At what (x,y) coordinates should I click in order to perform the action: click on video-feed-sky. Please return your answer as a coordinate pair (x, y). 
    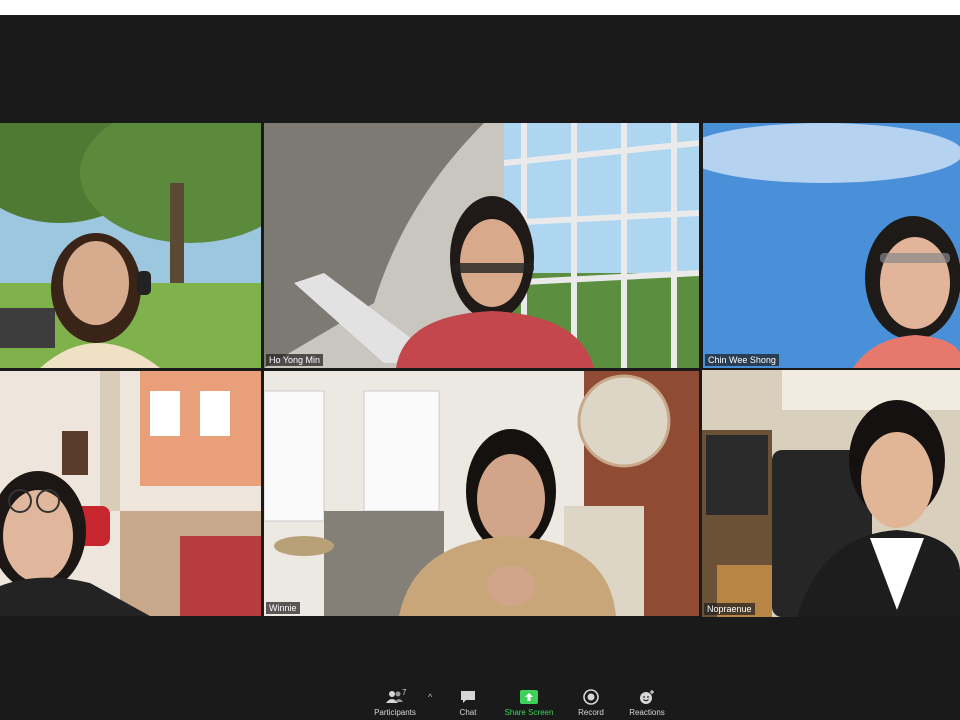
    Looking at the image, I should click on (831, 245).